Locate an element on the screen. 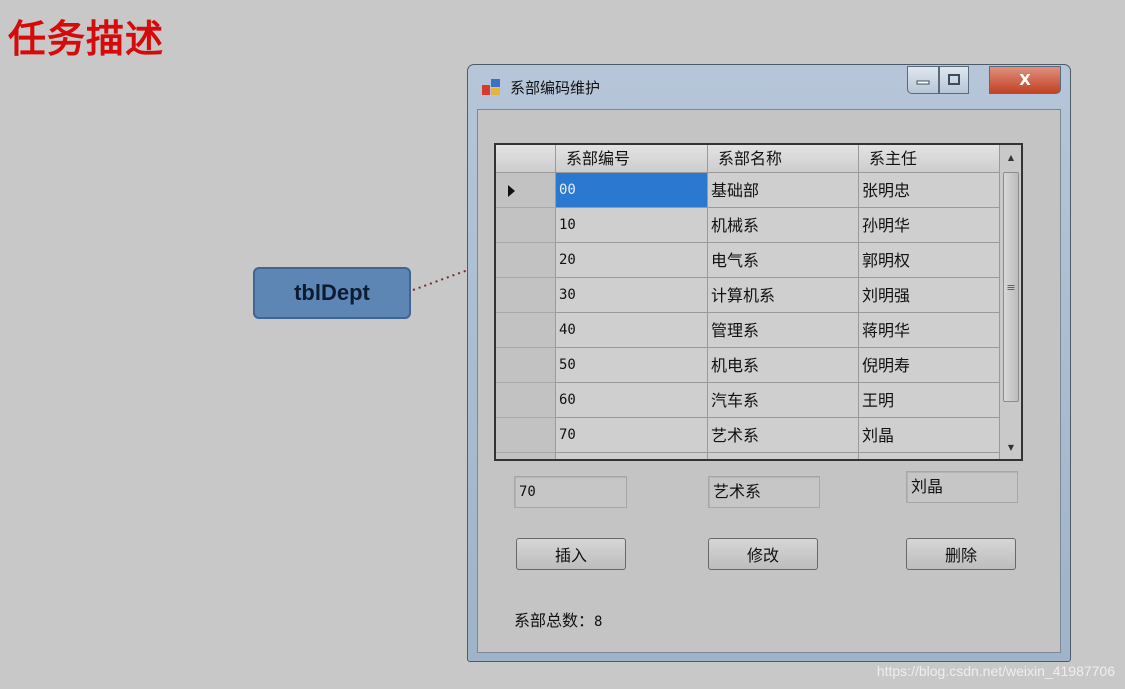 The image size is (1125, 689). cell-name: 基础部 is located at coordinates (783, 190).